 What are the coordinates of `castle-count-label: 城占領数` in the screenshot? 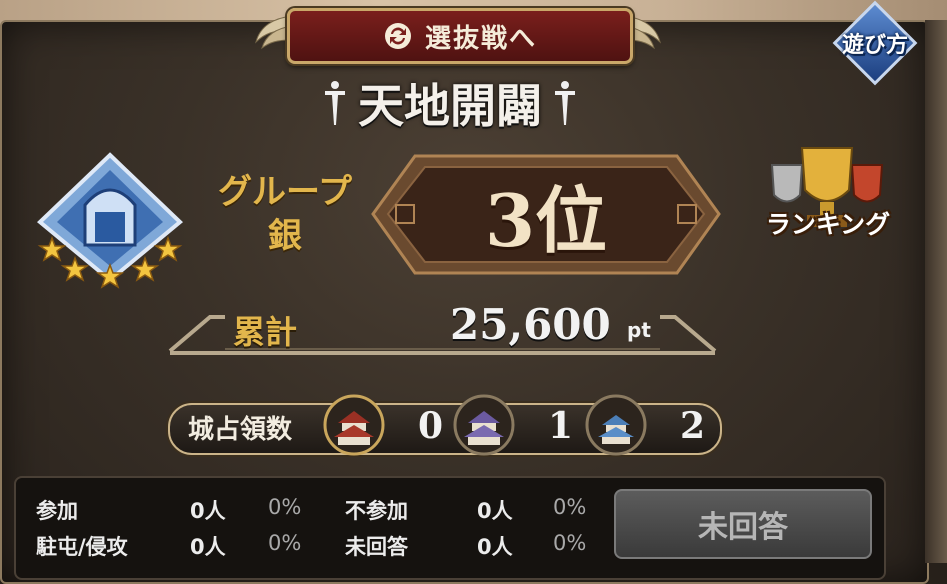 It's located at (240, 430).